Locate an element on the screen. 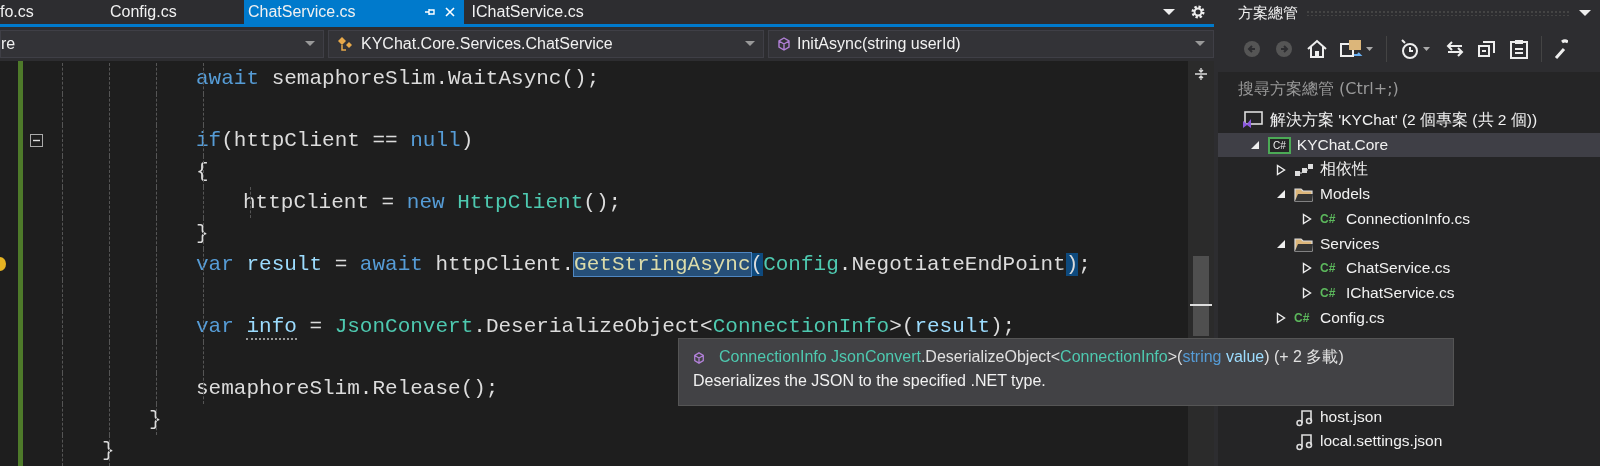 This screenshot has height=466, width=1600. code-line: var result = await httpClient.GetStringAsync(Config.NegotiateEndPoint); is located at coordinates (643, 264).